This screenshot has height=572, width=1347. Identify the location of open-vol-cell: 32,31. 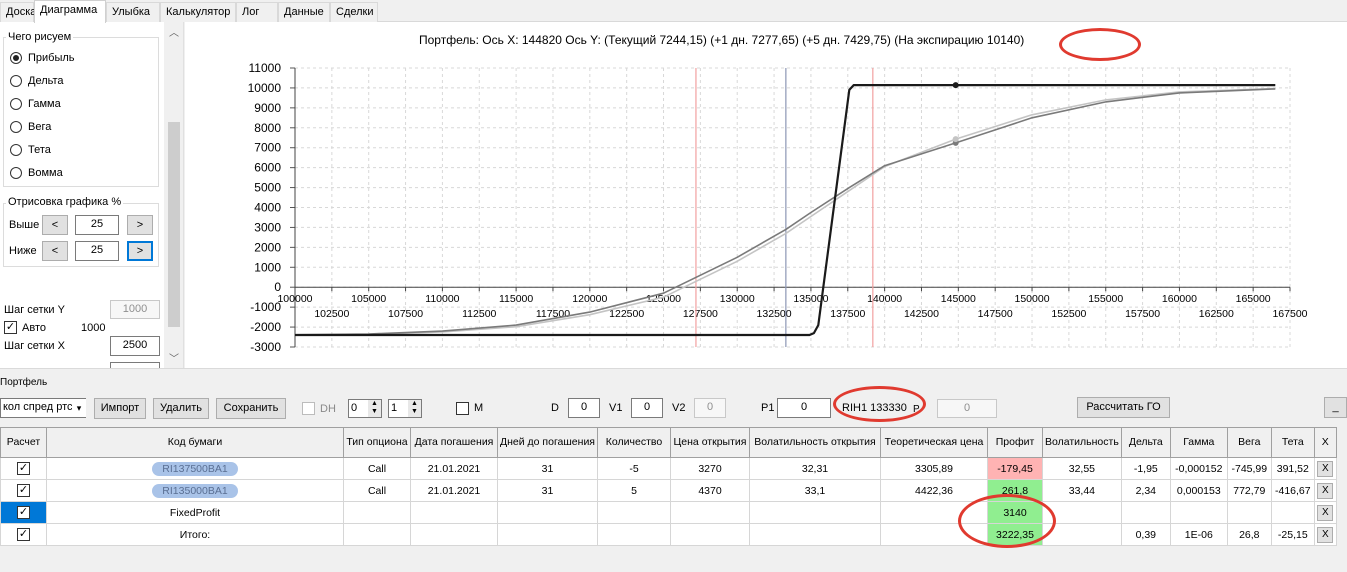
(815, 468).